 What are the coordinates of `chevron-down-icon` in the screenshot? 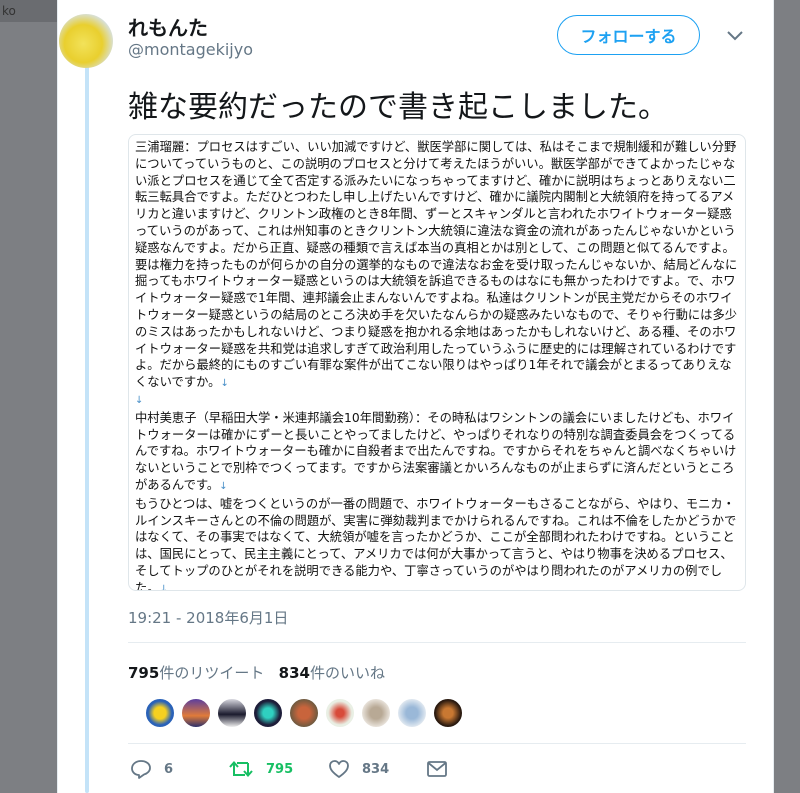 It's located at (735, 36).